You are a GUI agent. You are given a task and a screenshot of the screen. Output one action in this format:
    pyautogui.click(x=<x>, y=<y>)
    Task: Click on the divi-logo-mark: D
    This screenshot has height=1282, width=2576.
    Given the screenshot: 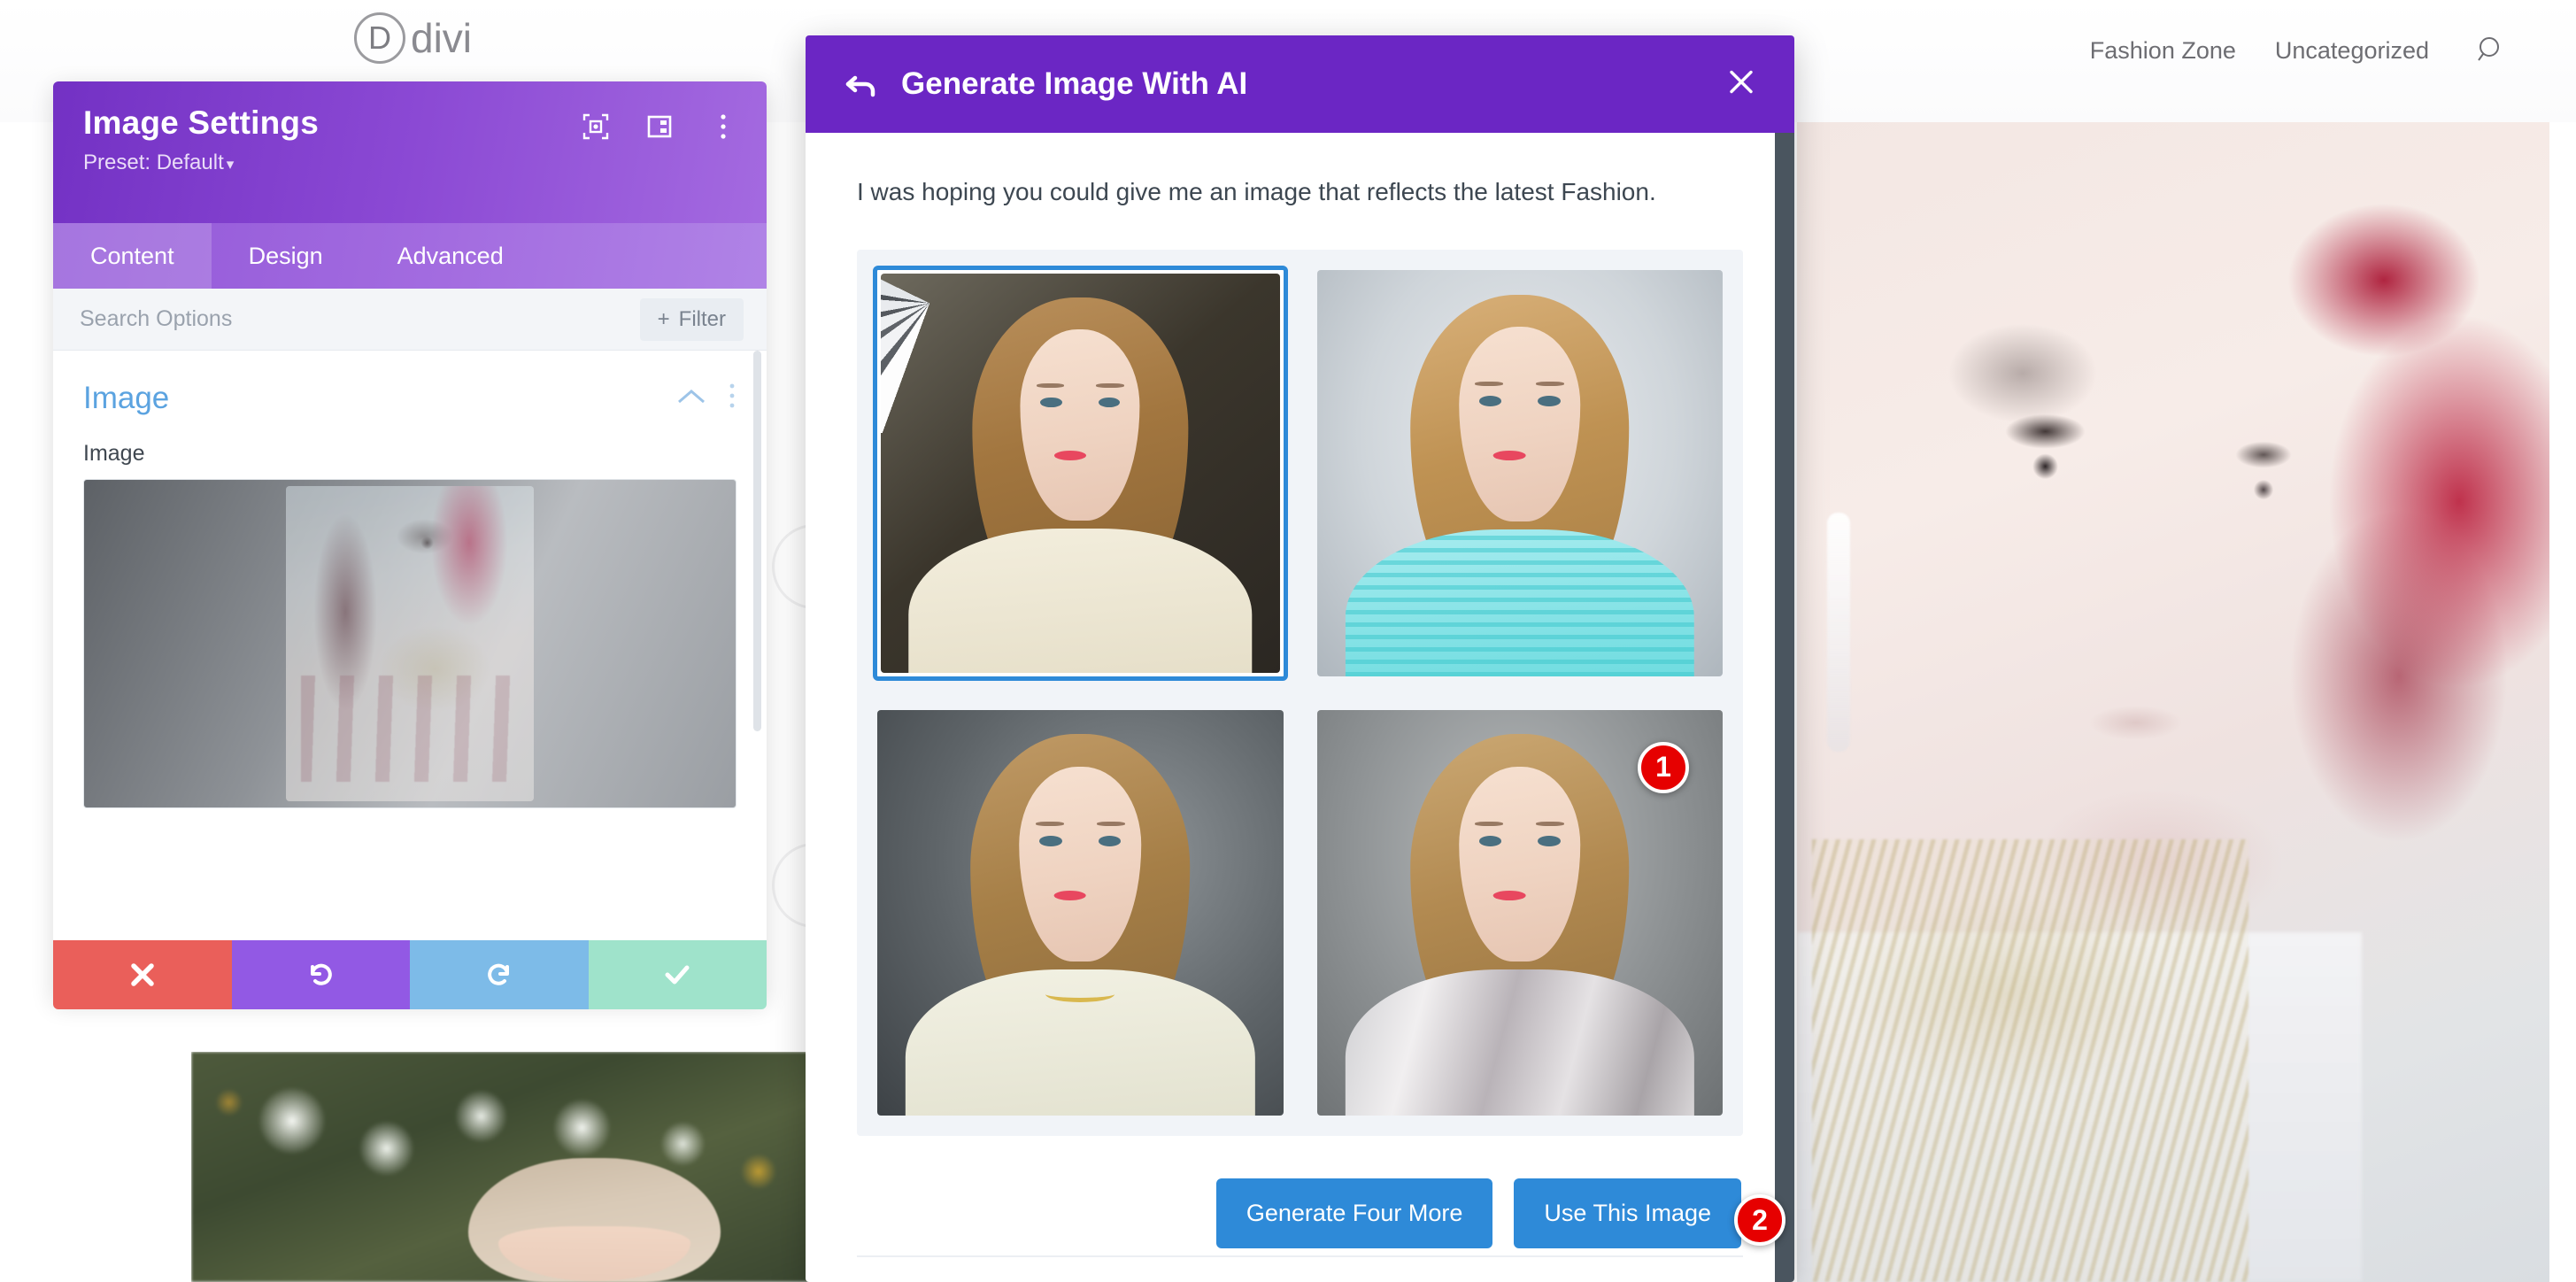 What is the action you would take?
    pyautogui.click(x=379, y=38)
    